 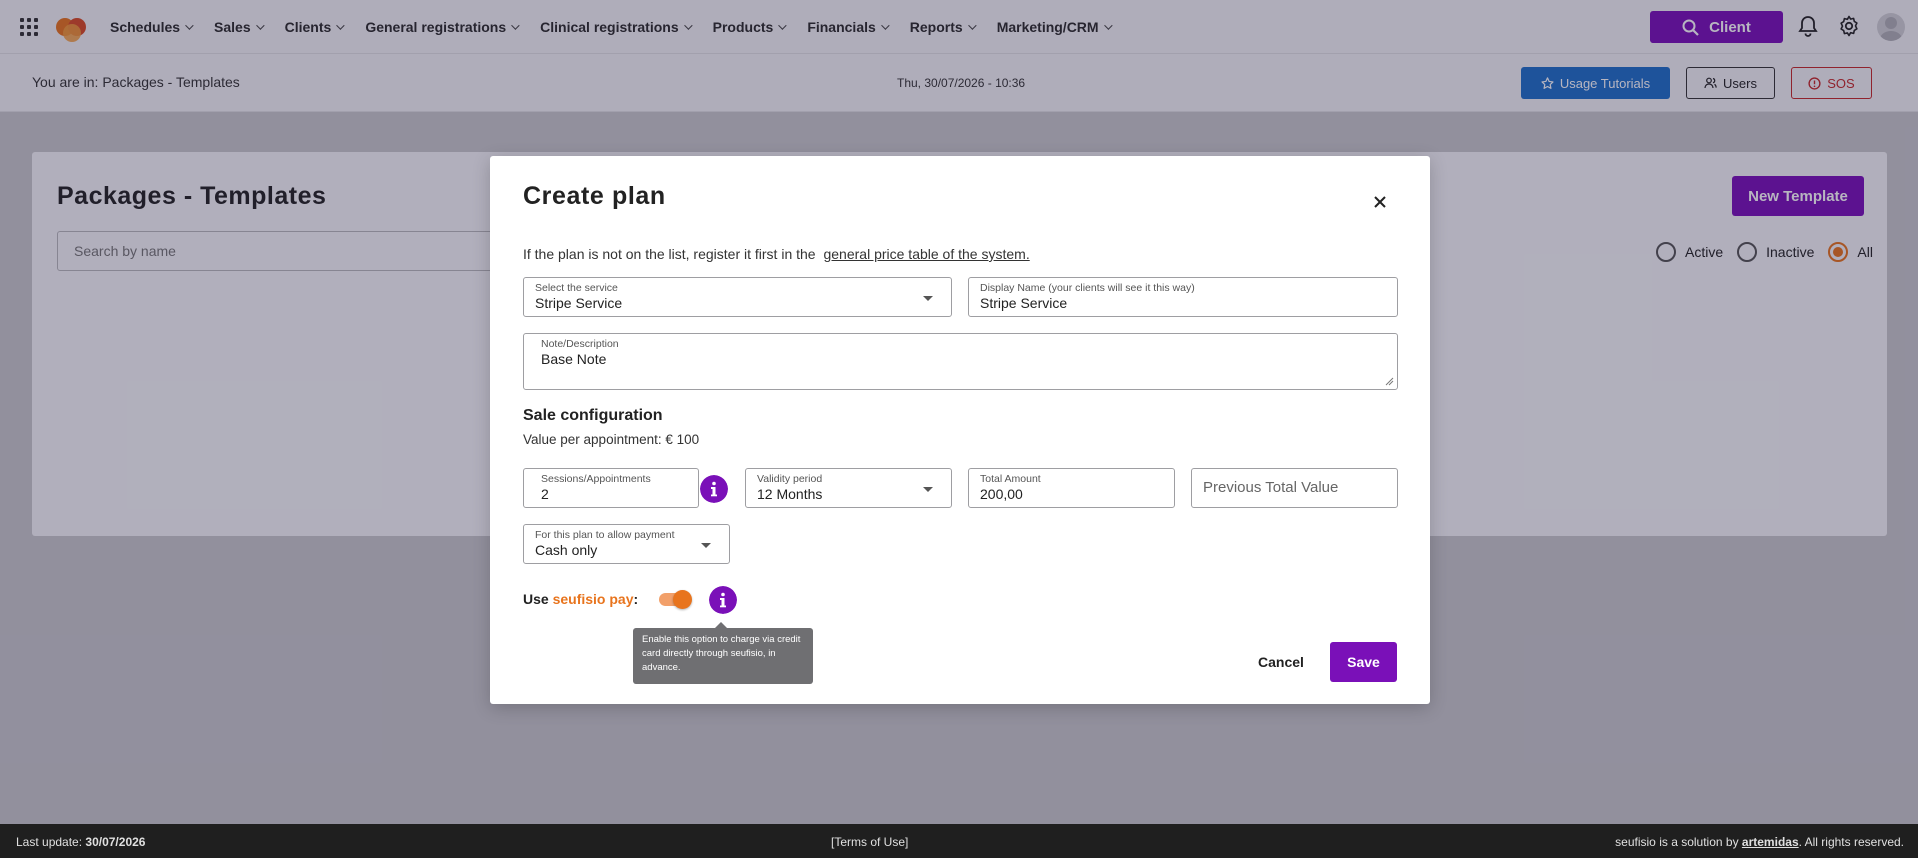 What do you see at coordinates (580, 344) in the screenshot?
I see `note-label: Note/Description` at bounding box center [580, 344].